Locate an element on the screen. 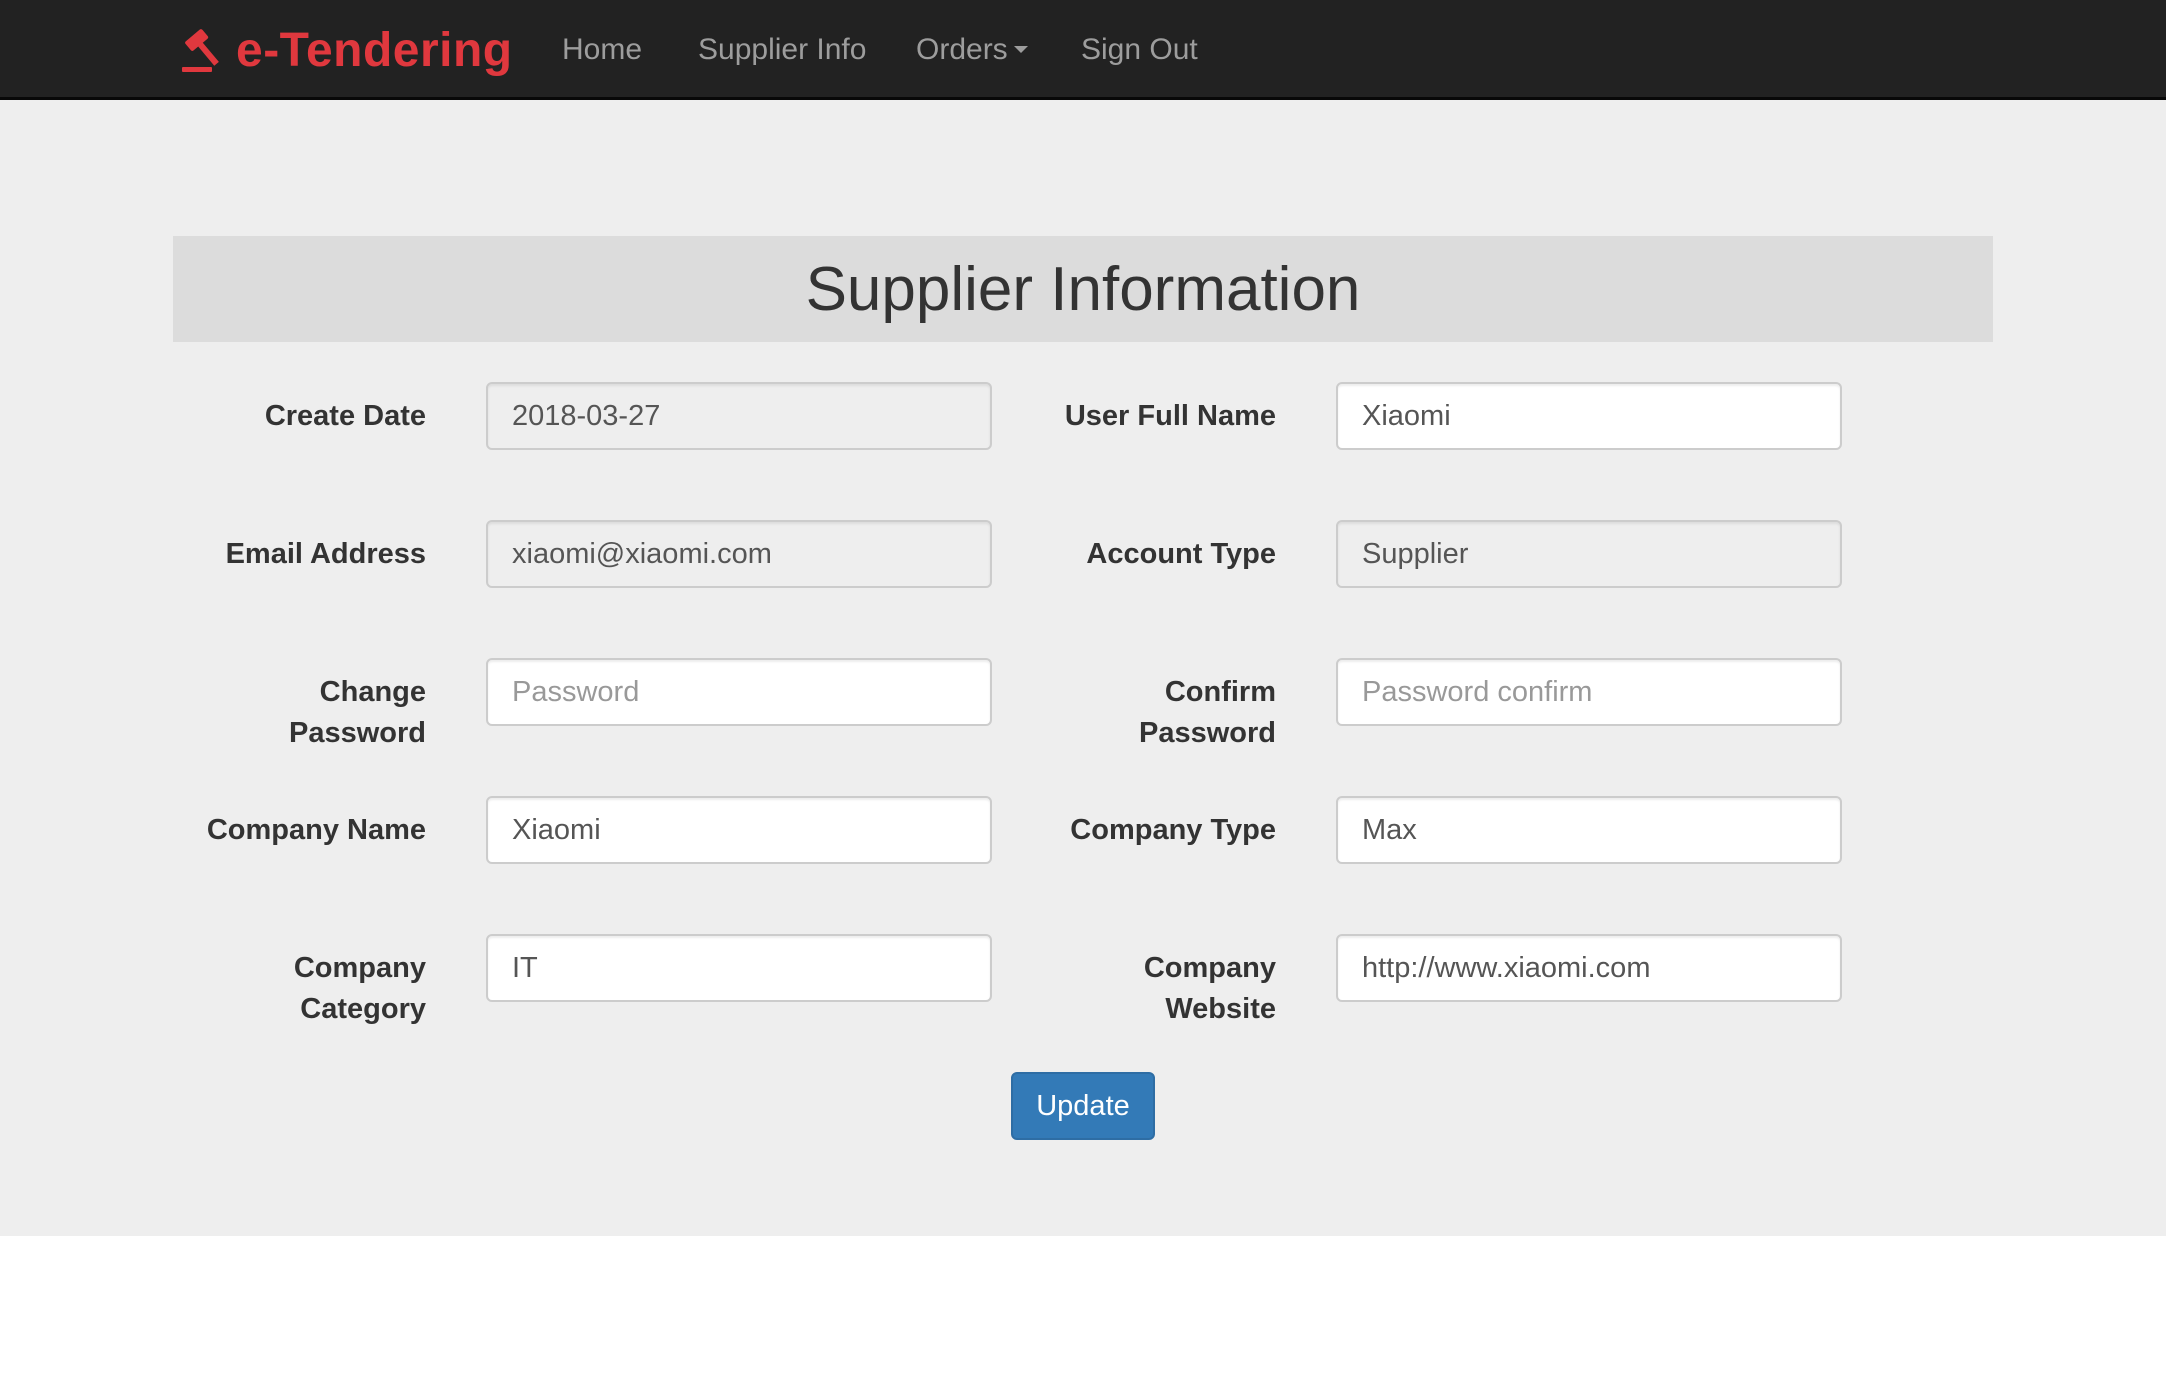 This screenshot has width=2166, height=1396. caret-down-icon is located at coordinates (1020, 50).